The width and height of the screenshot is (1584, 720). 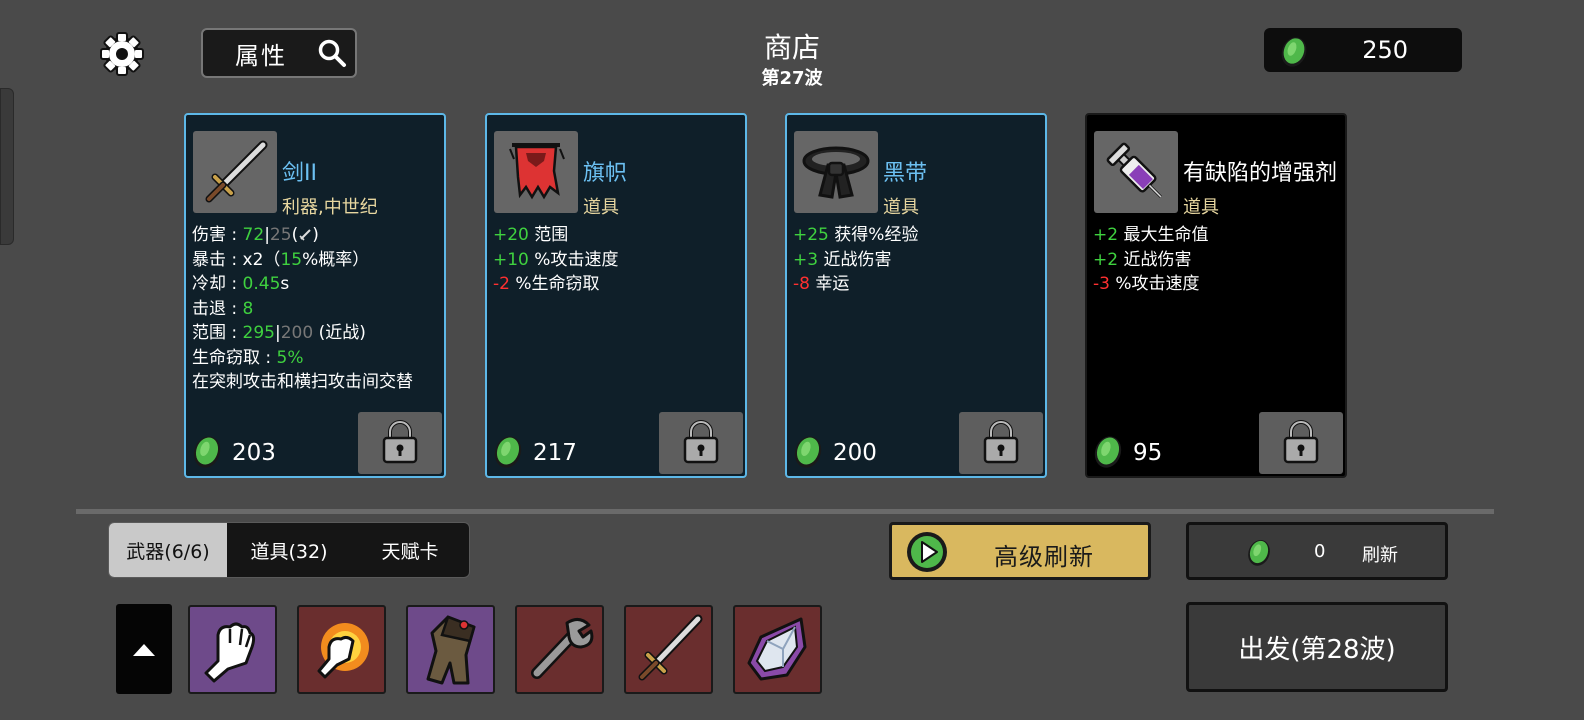 What do you see at coordinates (546, 284) in the screenshot?
I see `effect-row: -2 %生命窃取` at bounding box center [546, 284].